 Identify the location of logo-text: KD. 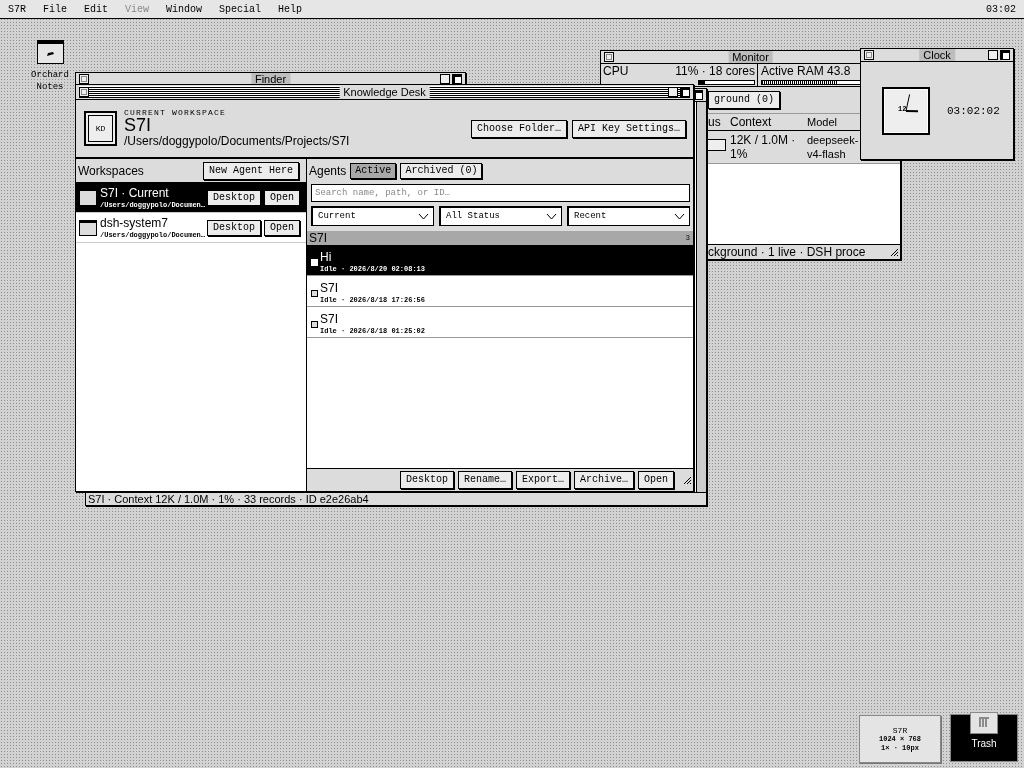
(100, 128).